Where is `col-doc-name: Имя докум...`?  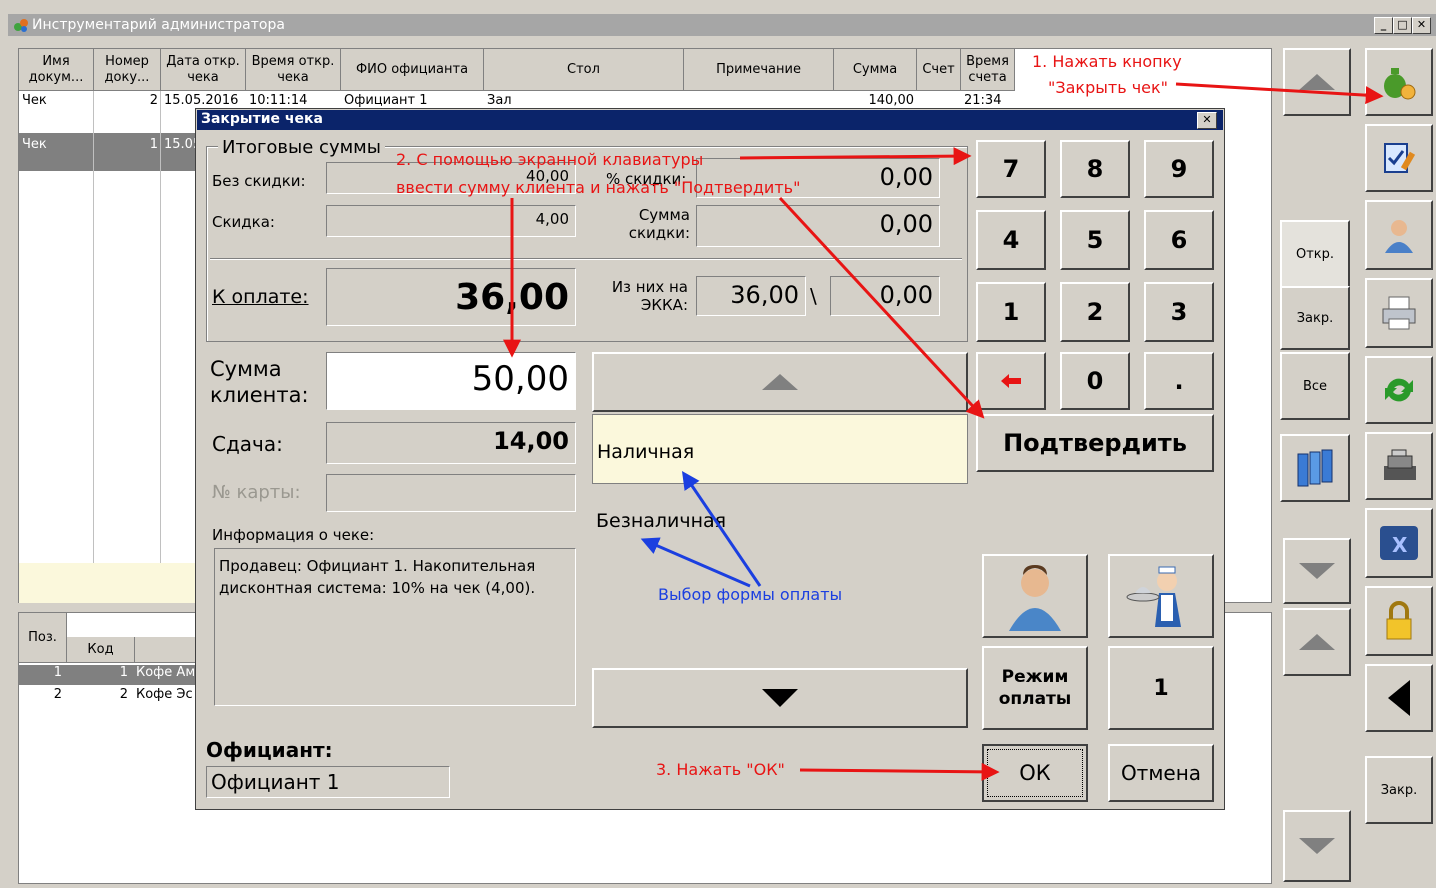
col-doc-name: Имя докум... is located at coordinates (56, 70).